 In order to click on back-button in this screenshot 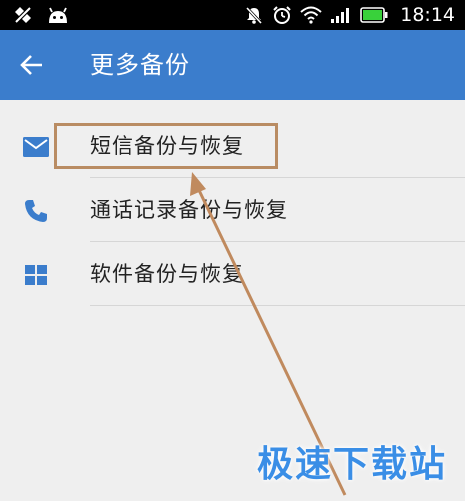, I will do `click(32, 65)`.